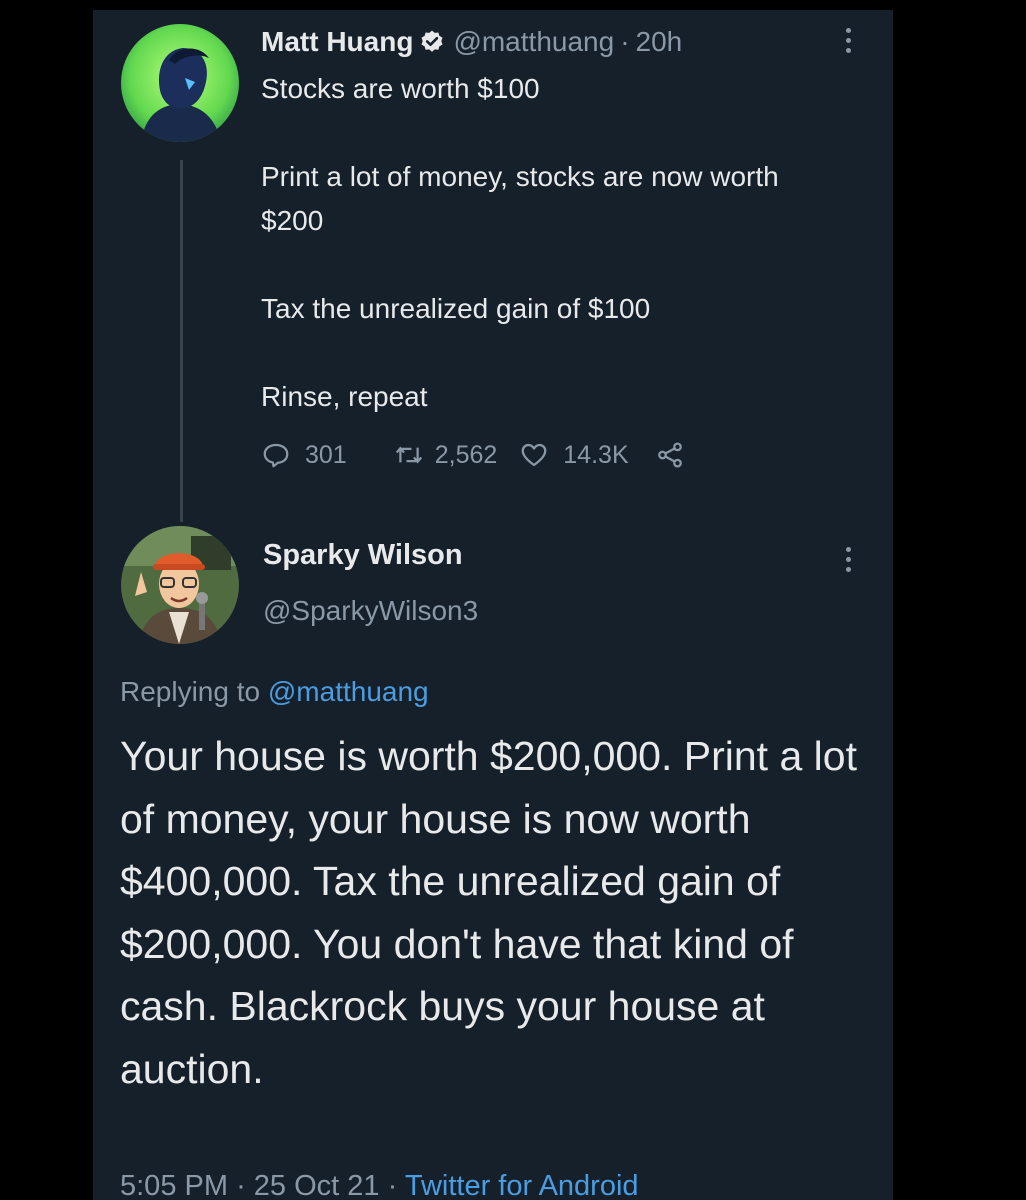 This screenshot has width=1026, height=1200. What do you see at coordinates (400, 88) in the screenshot?
I see `tweet-paragraph: Stocks are worth $100` at bounding box center [400, 88].